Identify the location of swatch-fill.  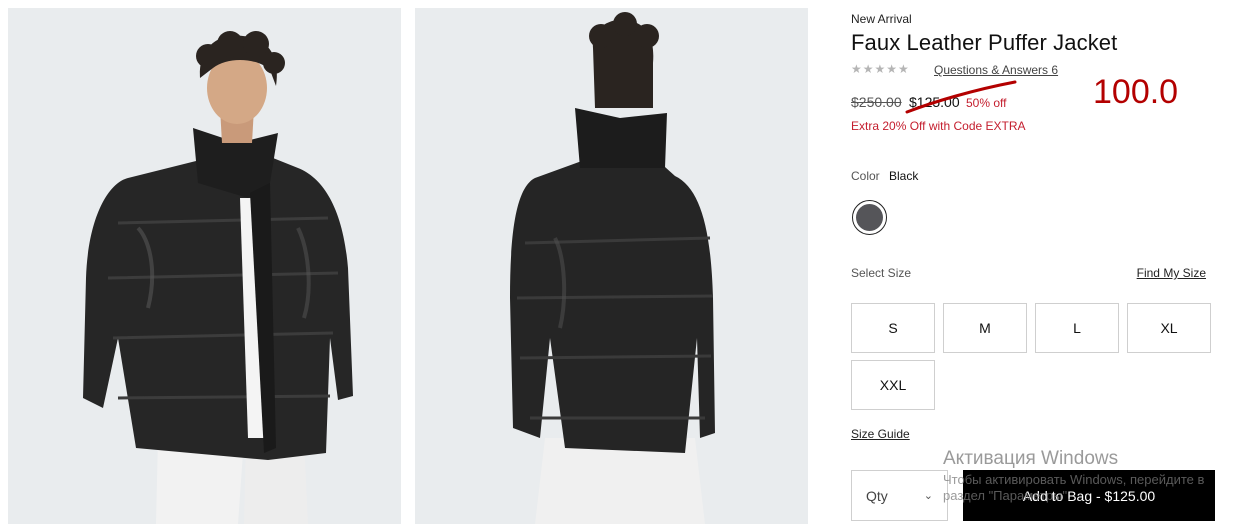
(869, 217).